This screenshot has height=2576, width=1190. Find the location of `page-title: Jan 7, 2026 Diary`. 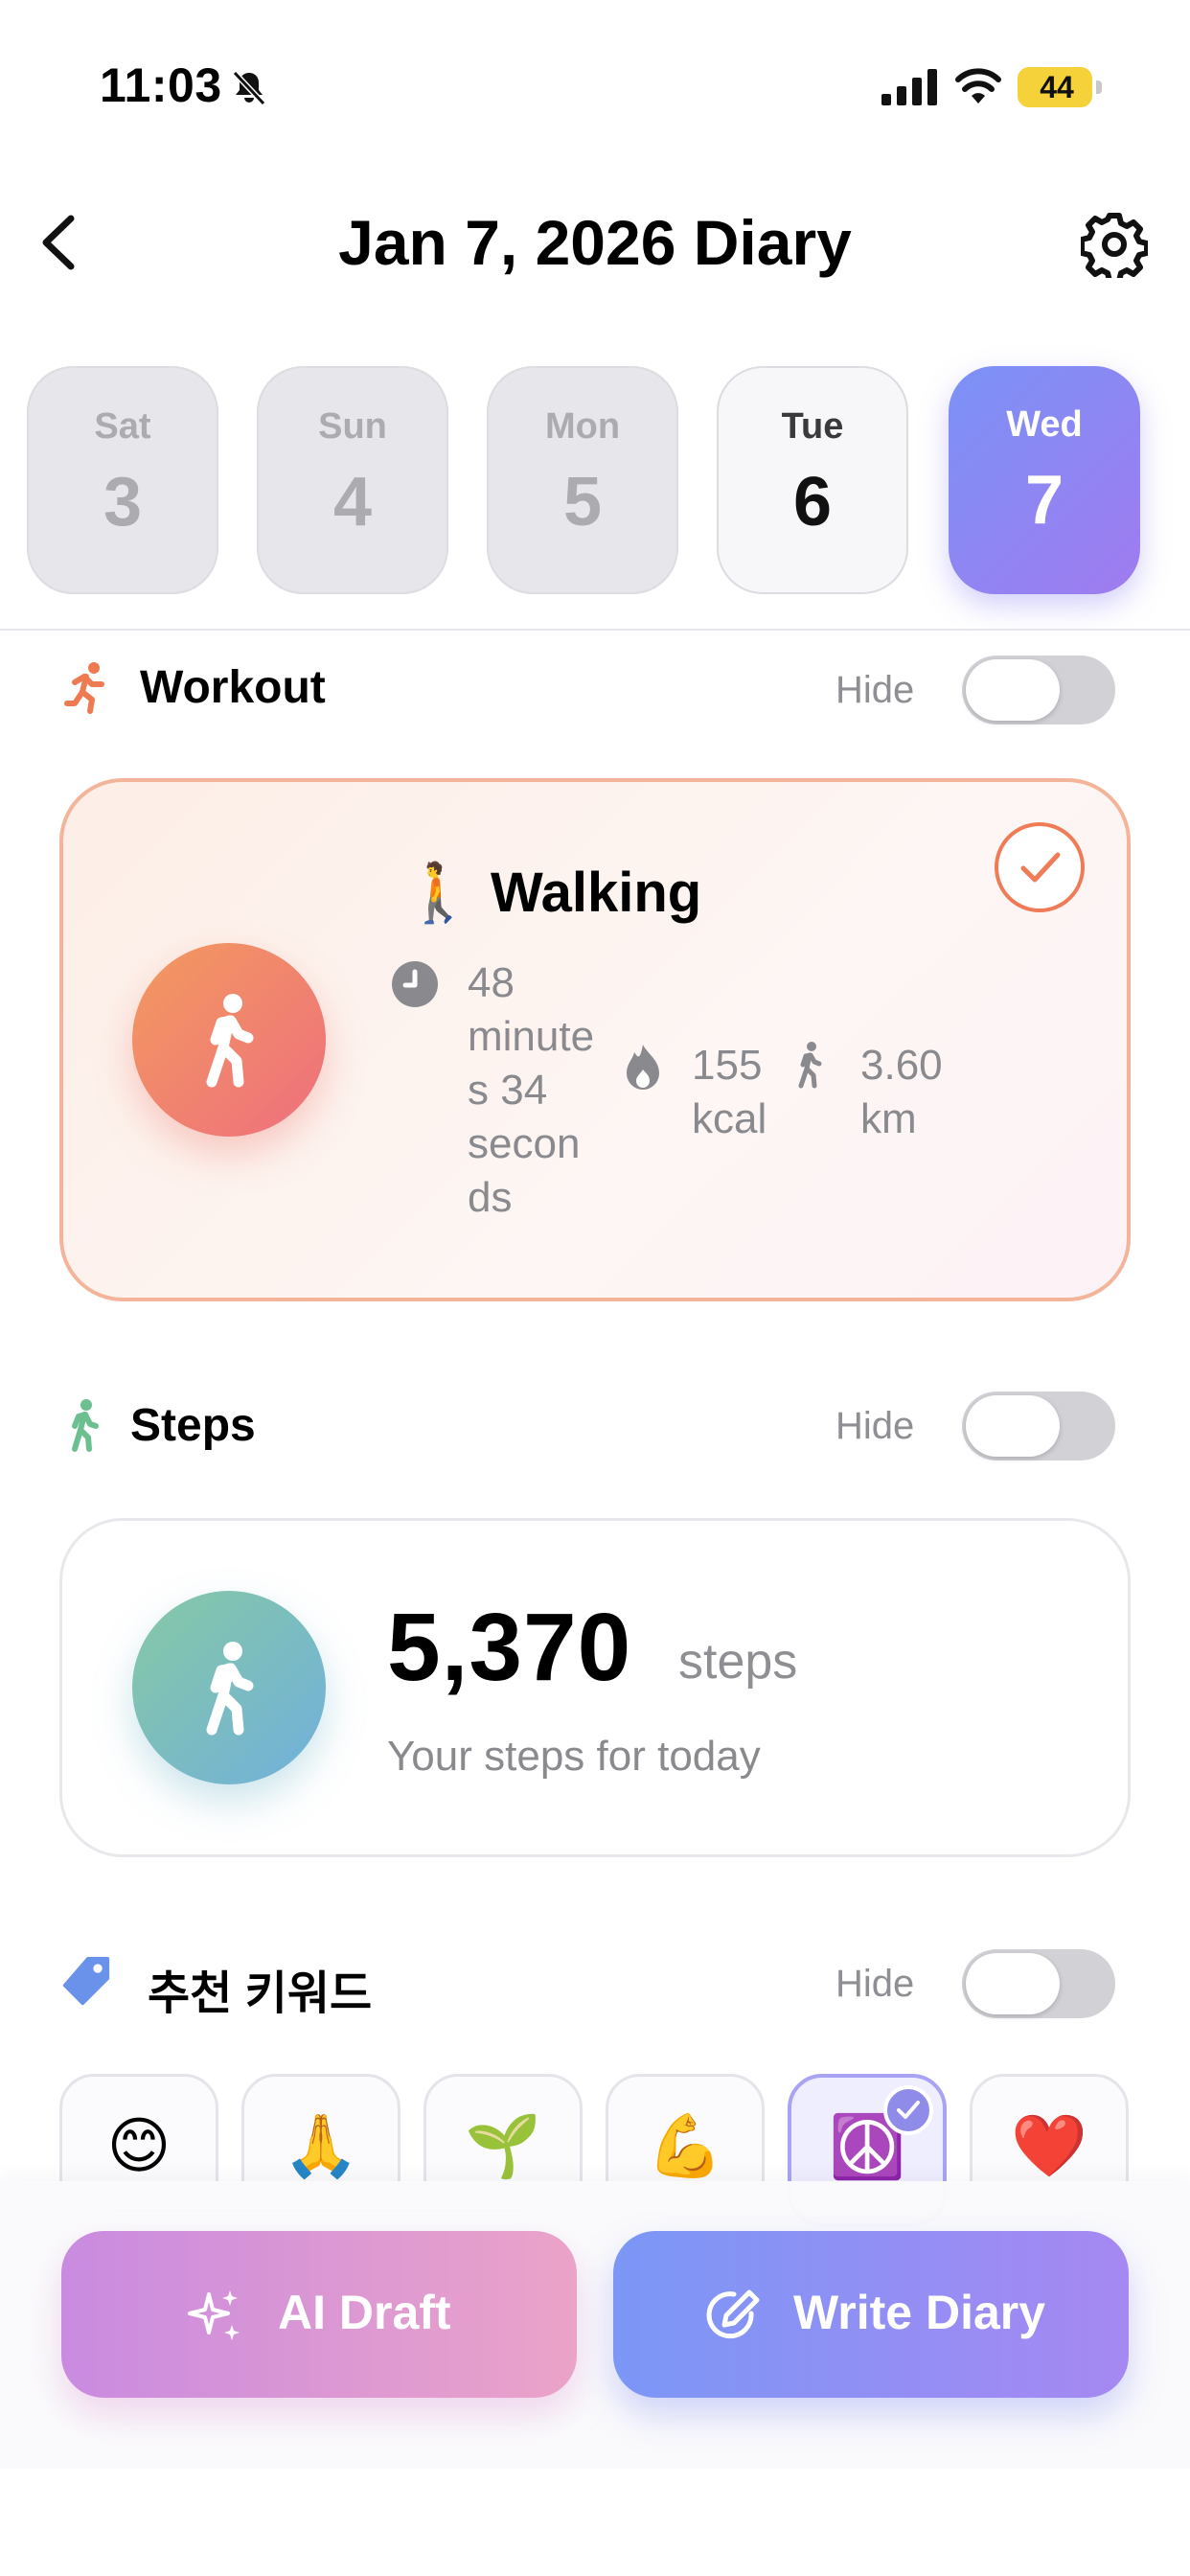

page-title: Jan 7, 2026 Diary is located at coordinates (595, 242).